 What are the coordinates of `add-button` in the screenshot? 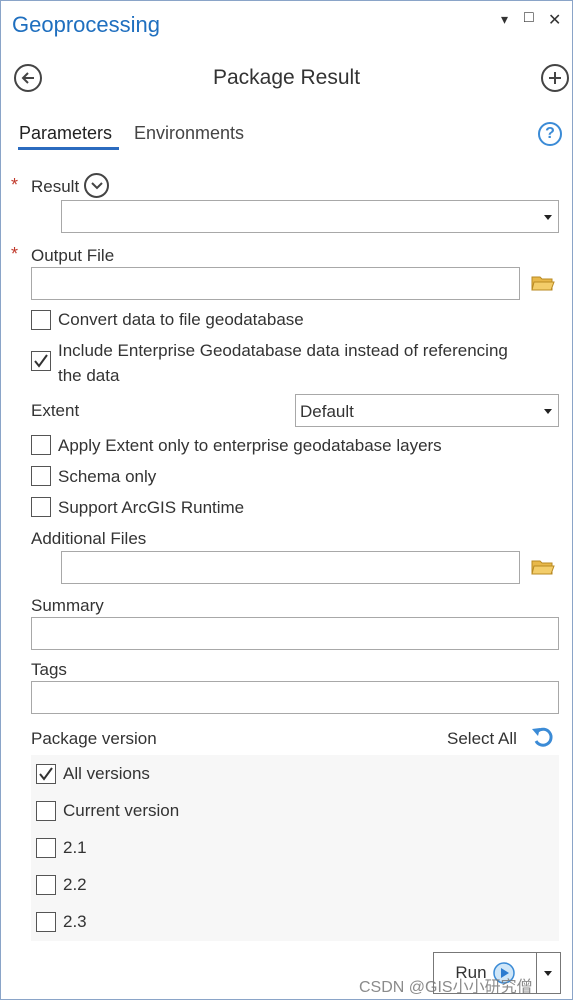 It's located at (555, 78).